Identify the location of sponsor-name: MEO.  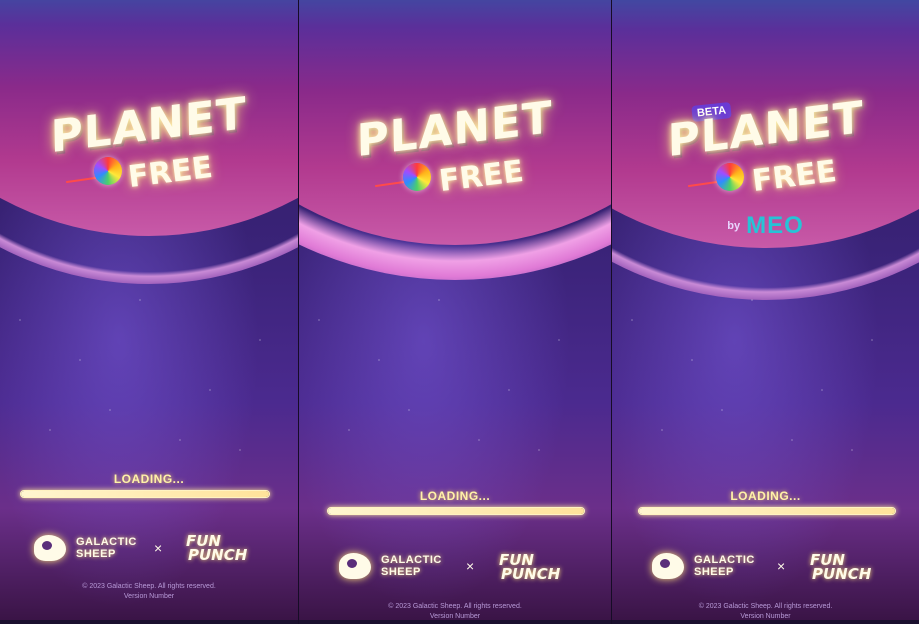
(775, 225).